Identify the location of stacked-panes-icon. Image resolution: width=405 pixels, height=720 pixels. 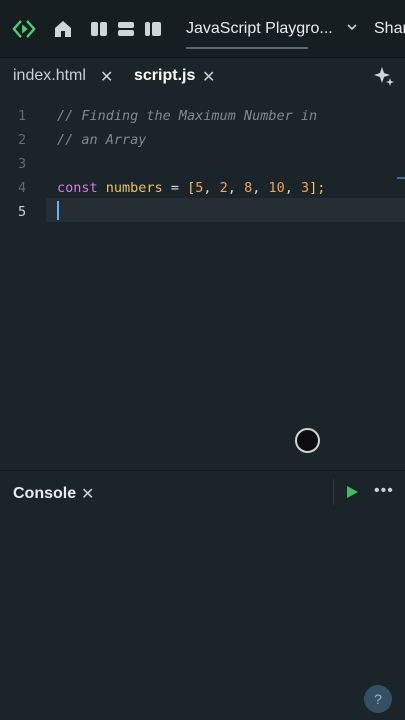
(126, 29).